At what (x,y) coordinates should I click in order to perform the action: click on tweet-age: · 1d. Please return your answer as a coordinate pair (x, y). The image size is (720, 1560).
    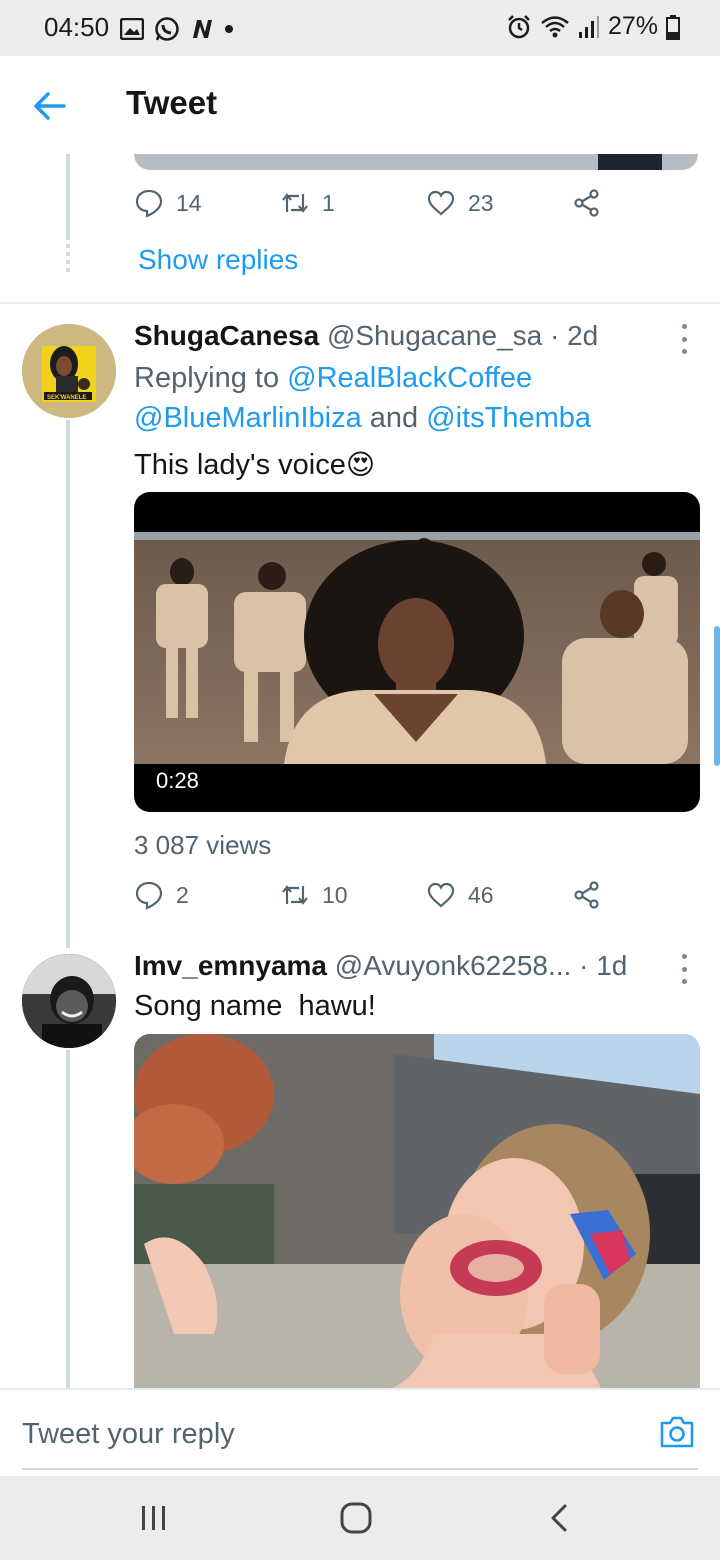
    Looking at the image, I should click on (603, 965).